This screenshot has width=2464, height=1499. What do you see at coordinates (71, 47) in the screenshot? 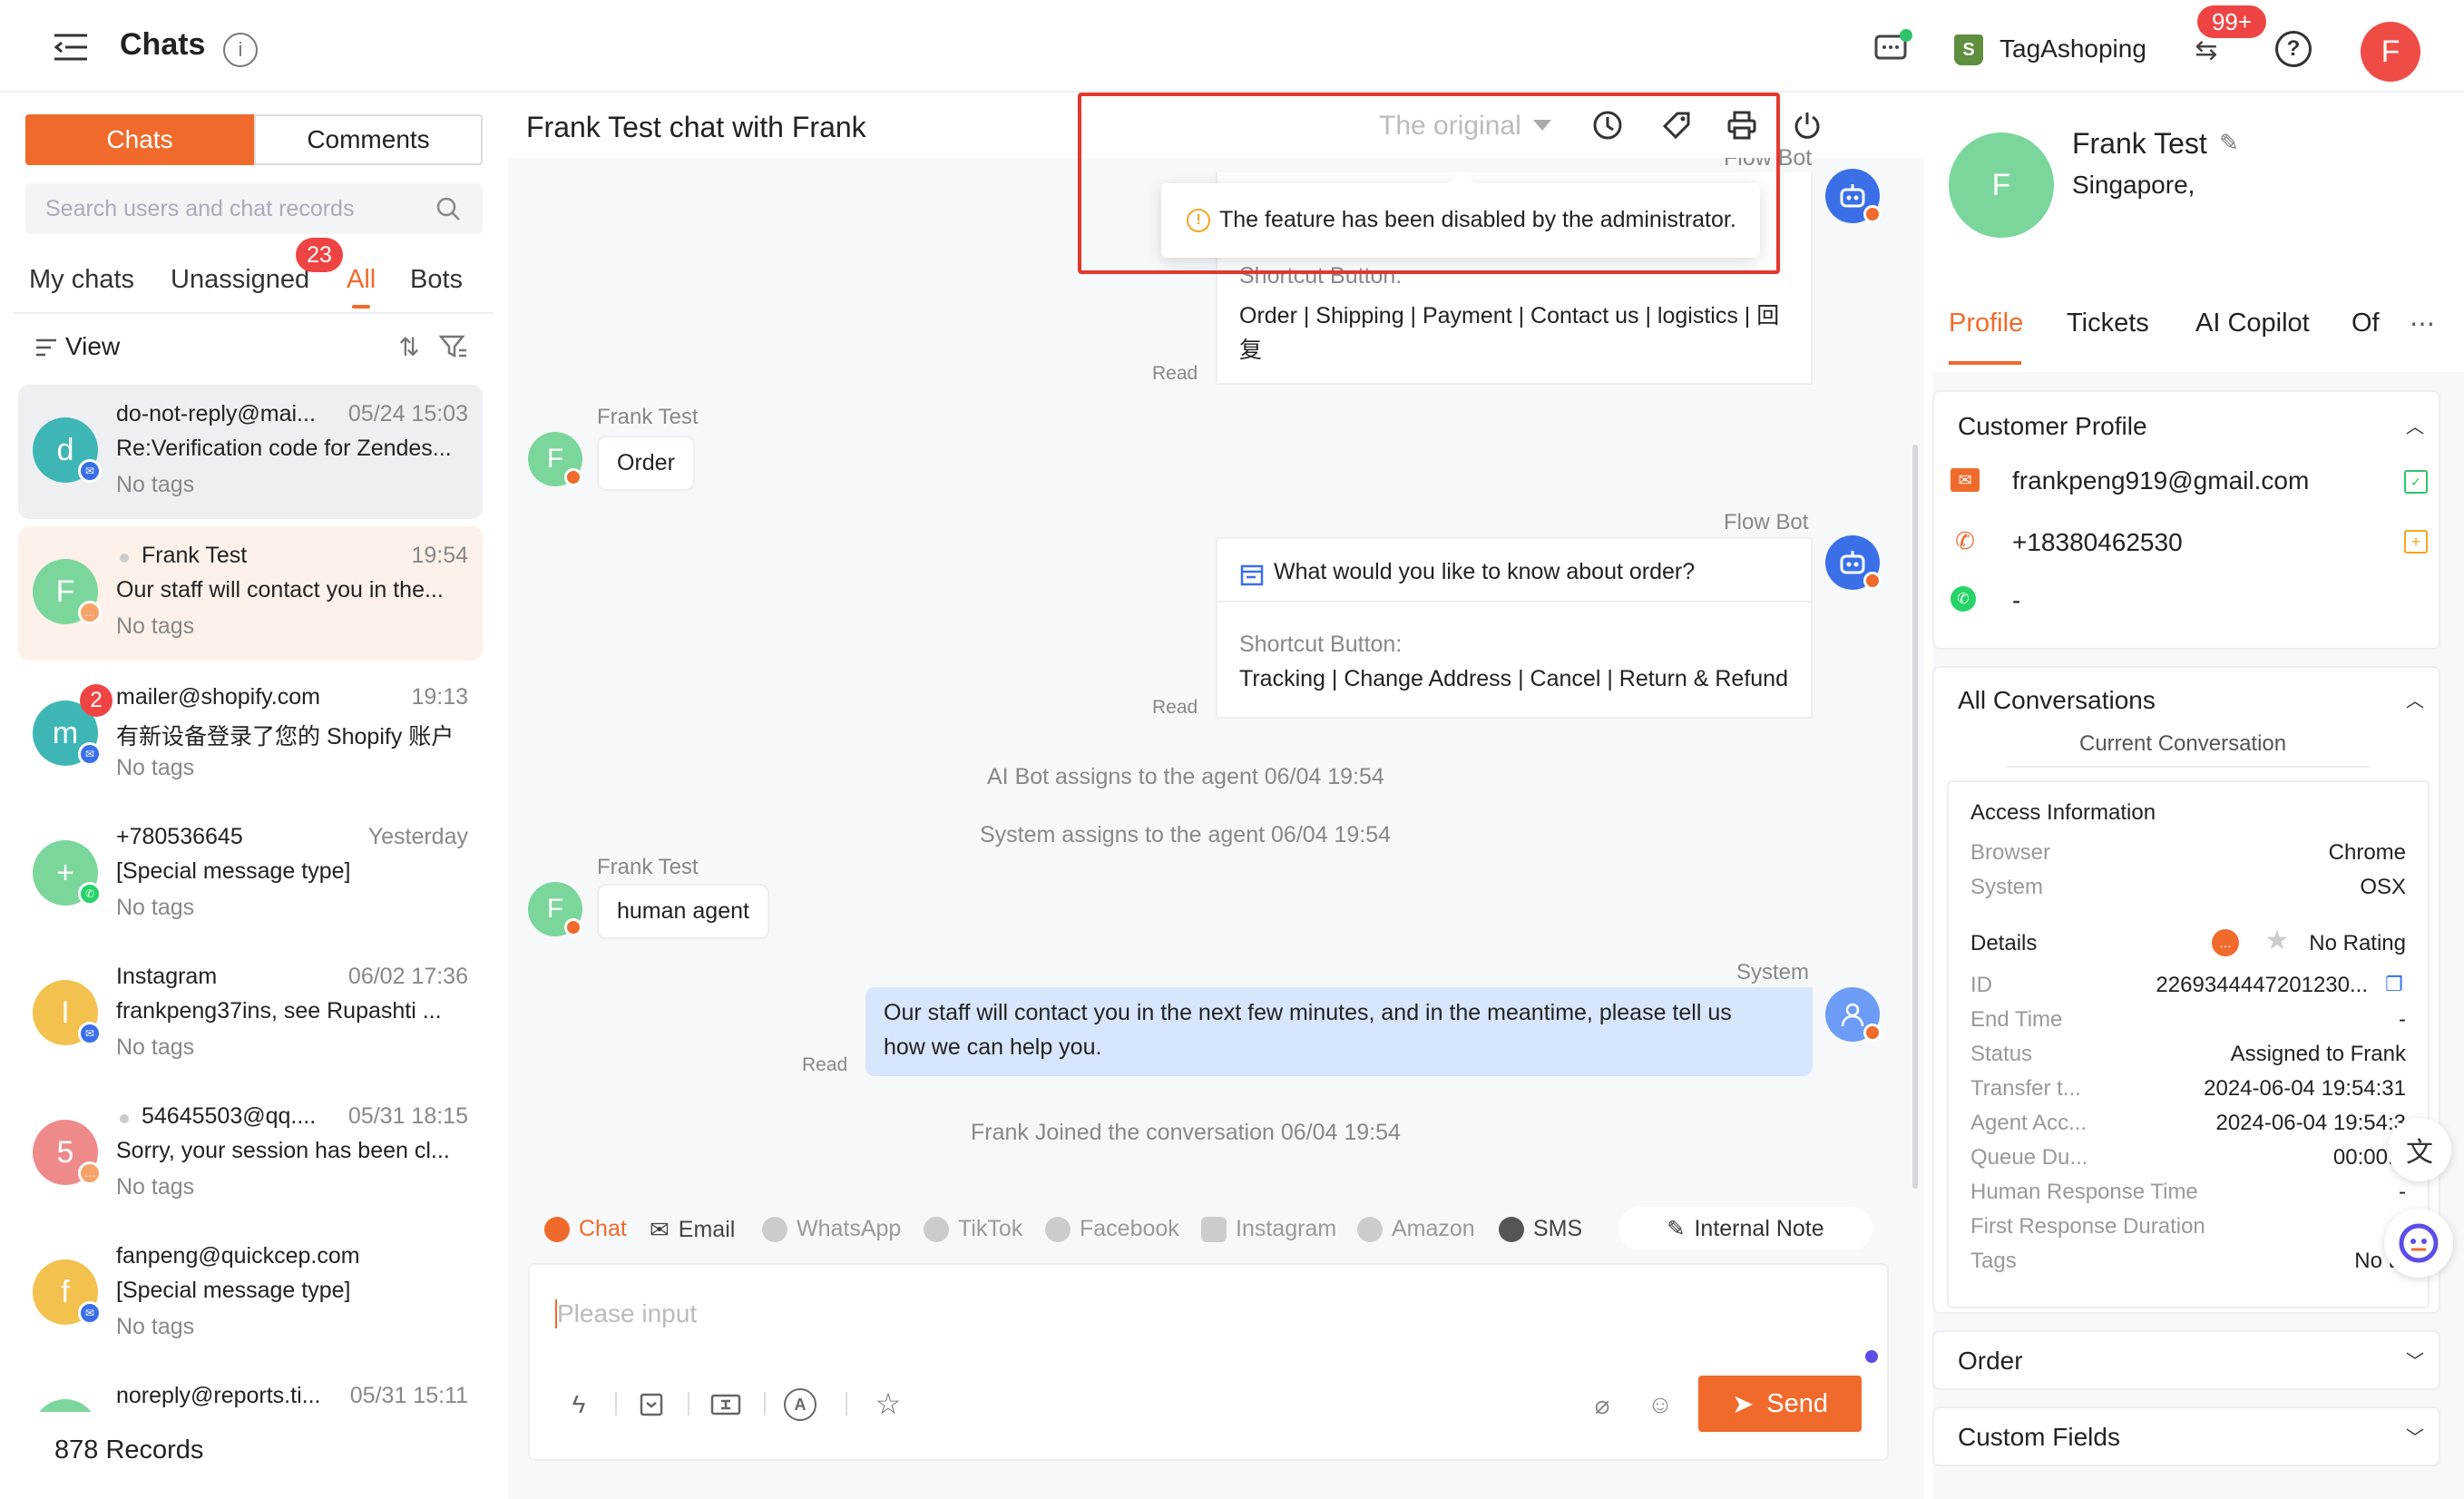
I see `menu-toggle-icon` at bounding box center [71, 47].